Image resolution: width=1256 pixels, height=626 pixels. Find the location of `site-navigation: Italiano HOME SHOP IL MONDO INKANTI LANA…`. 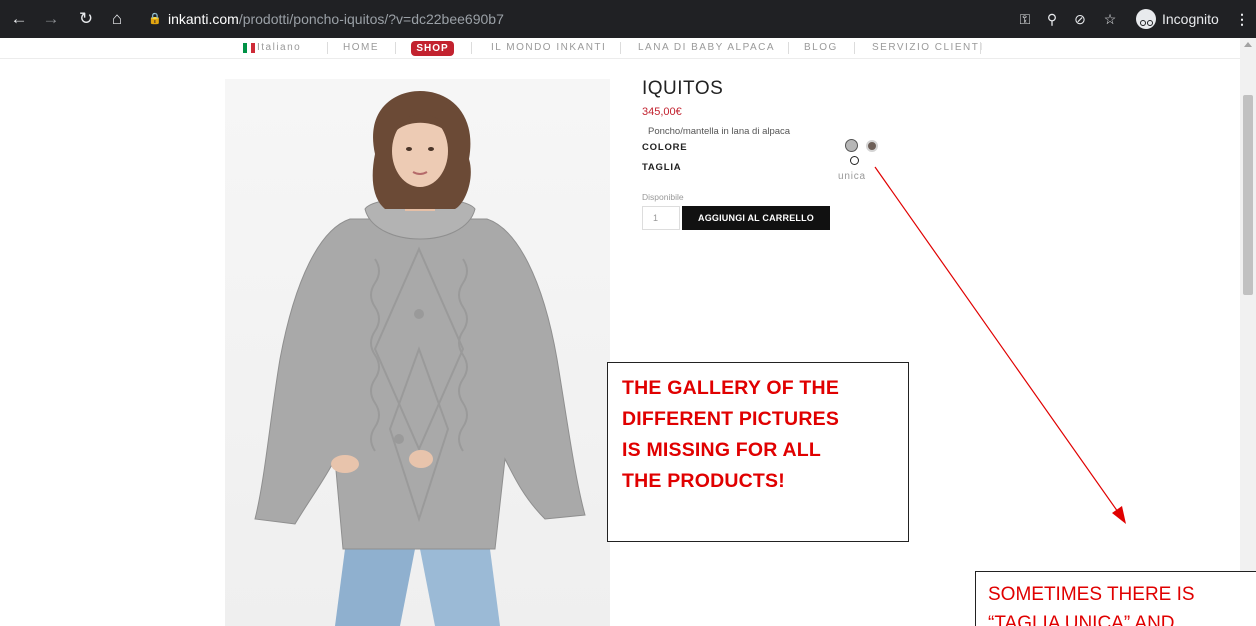

site-navigation: Italiano HOME SHOP IL MONDO INKANTI LANA… is located at coordinates (620, 48).